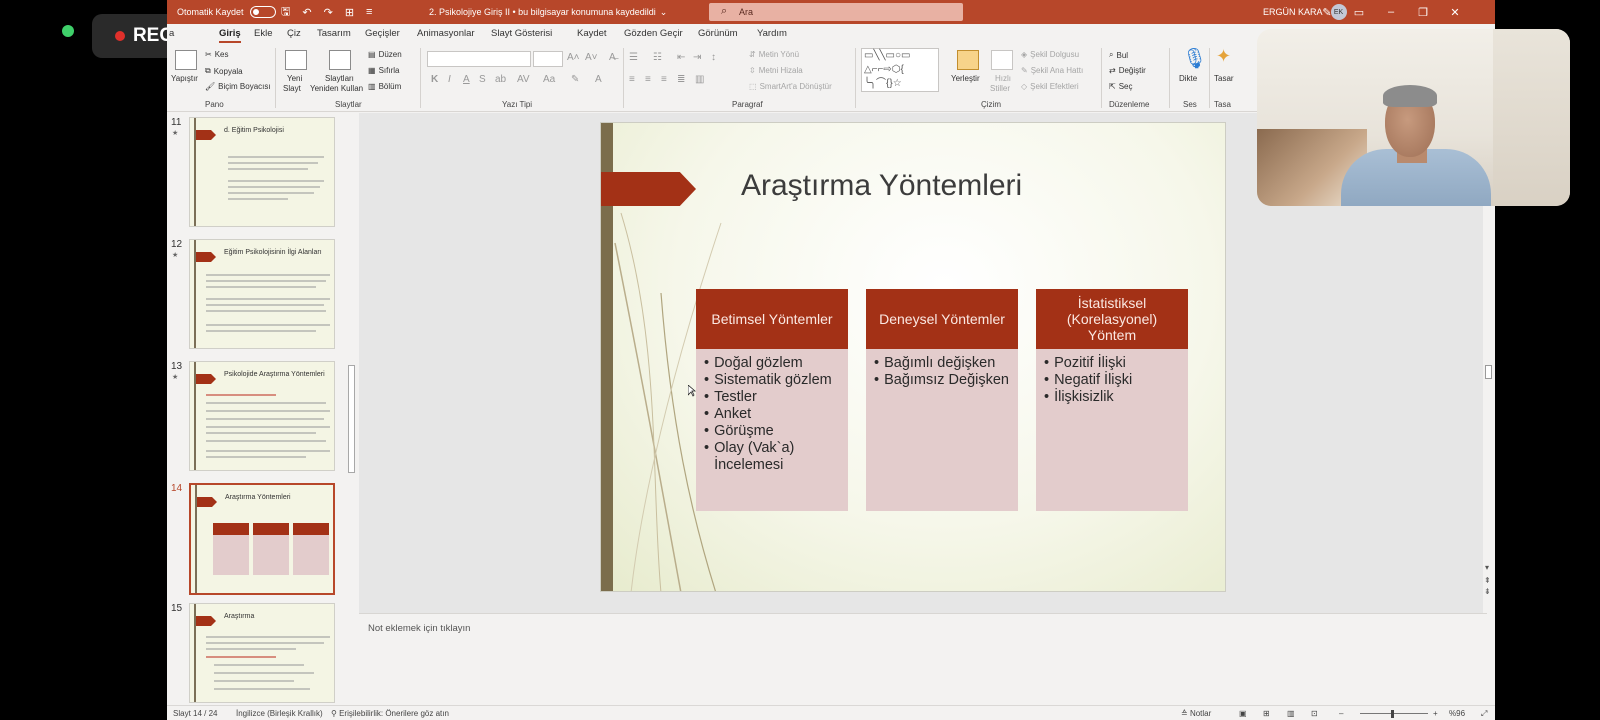 This screenshot has height=720, width=1600. What do you see at coordinates (328, 12) in the screenshot?
I see `redo-icon: ↷` at bounding box center [328, 12].